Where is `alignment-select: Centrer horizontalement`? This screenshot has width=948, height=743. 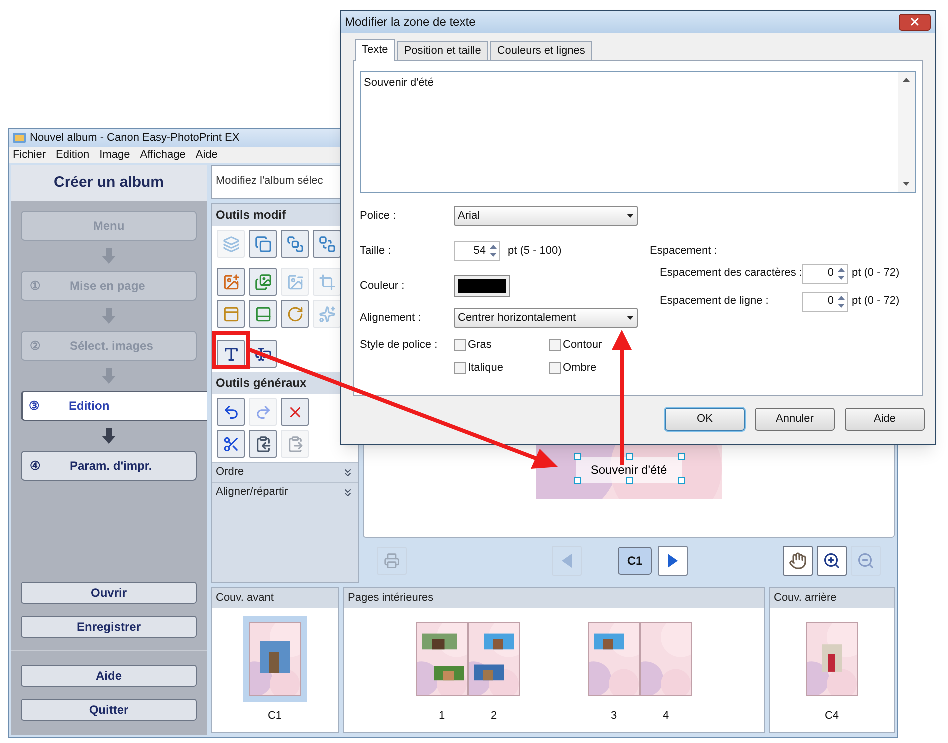
alignment-select: Centrer horizontalement is located at coordinates (546, 318).